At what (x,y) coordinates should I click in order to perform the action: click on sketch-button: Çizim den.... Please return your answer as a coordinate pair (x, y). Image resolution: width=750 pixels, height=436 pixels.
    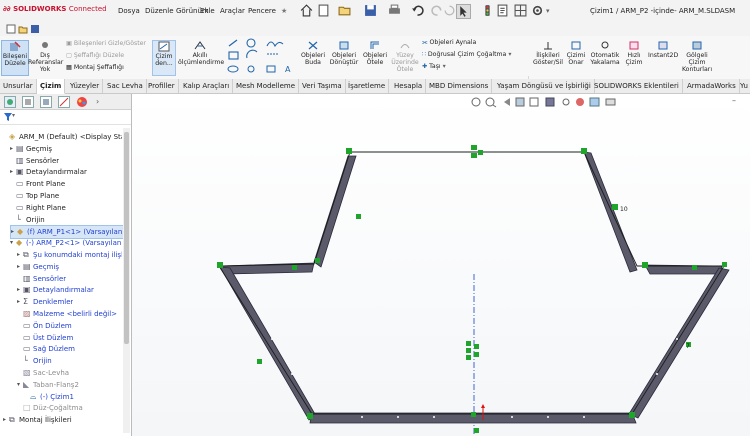
    Looking at the image, I should click on (164, 58).